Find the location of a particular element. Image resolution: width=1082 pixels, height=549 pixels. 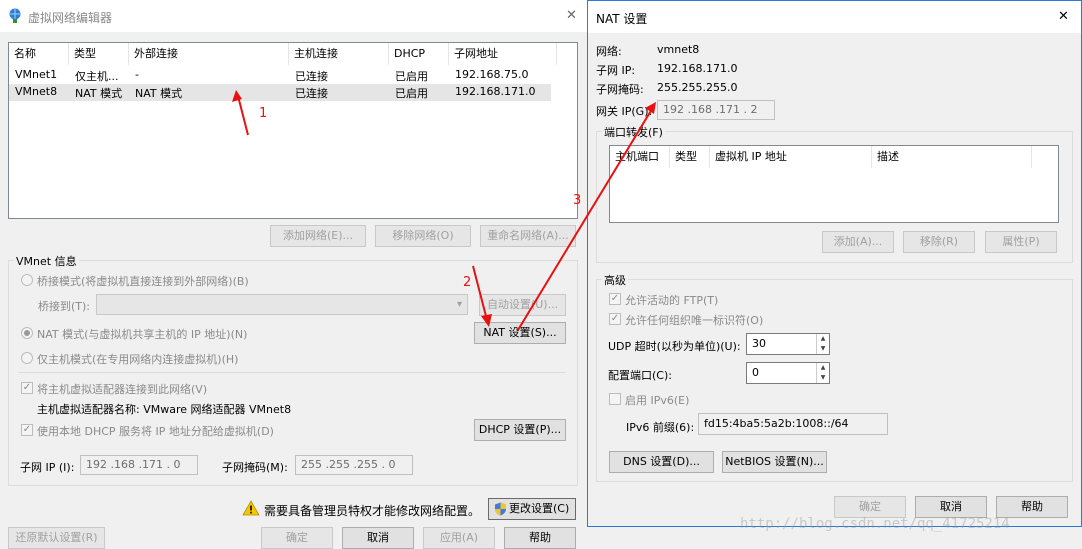

bridge-mode-radio is located at coordinates (27, 280).